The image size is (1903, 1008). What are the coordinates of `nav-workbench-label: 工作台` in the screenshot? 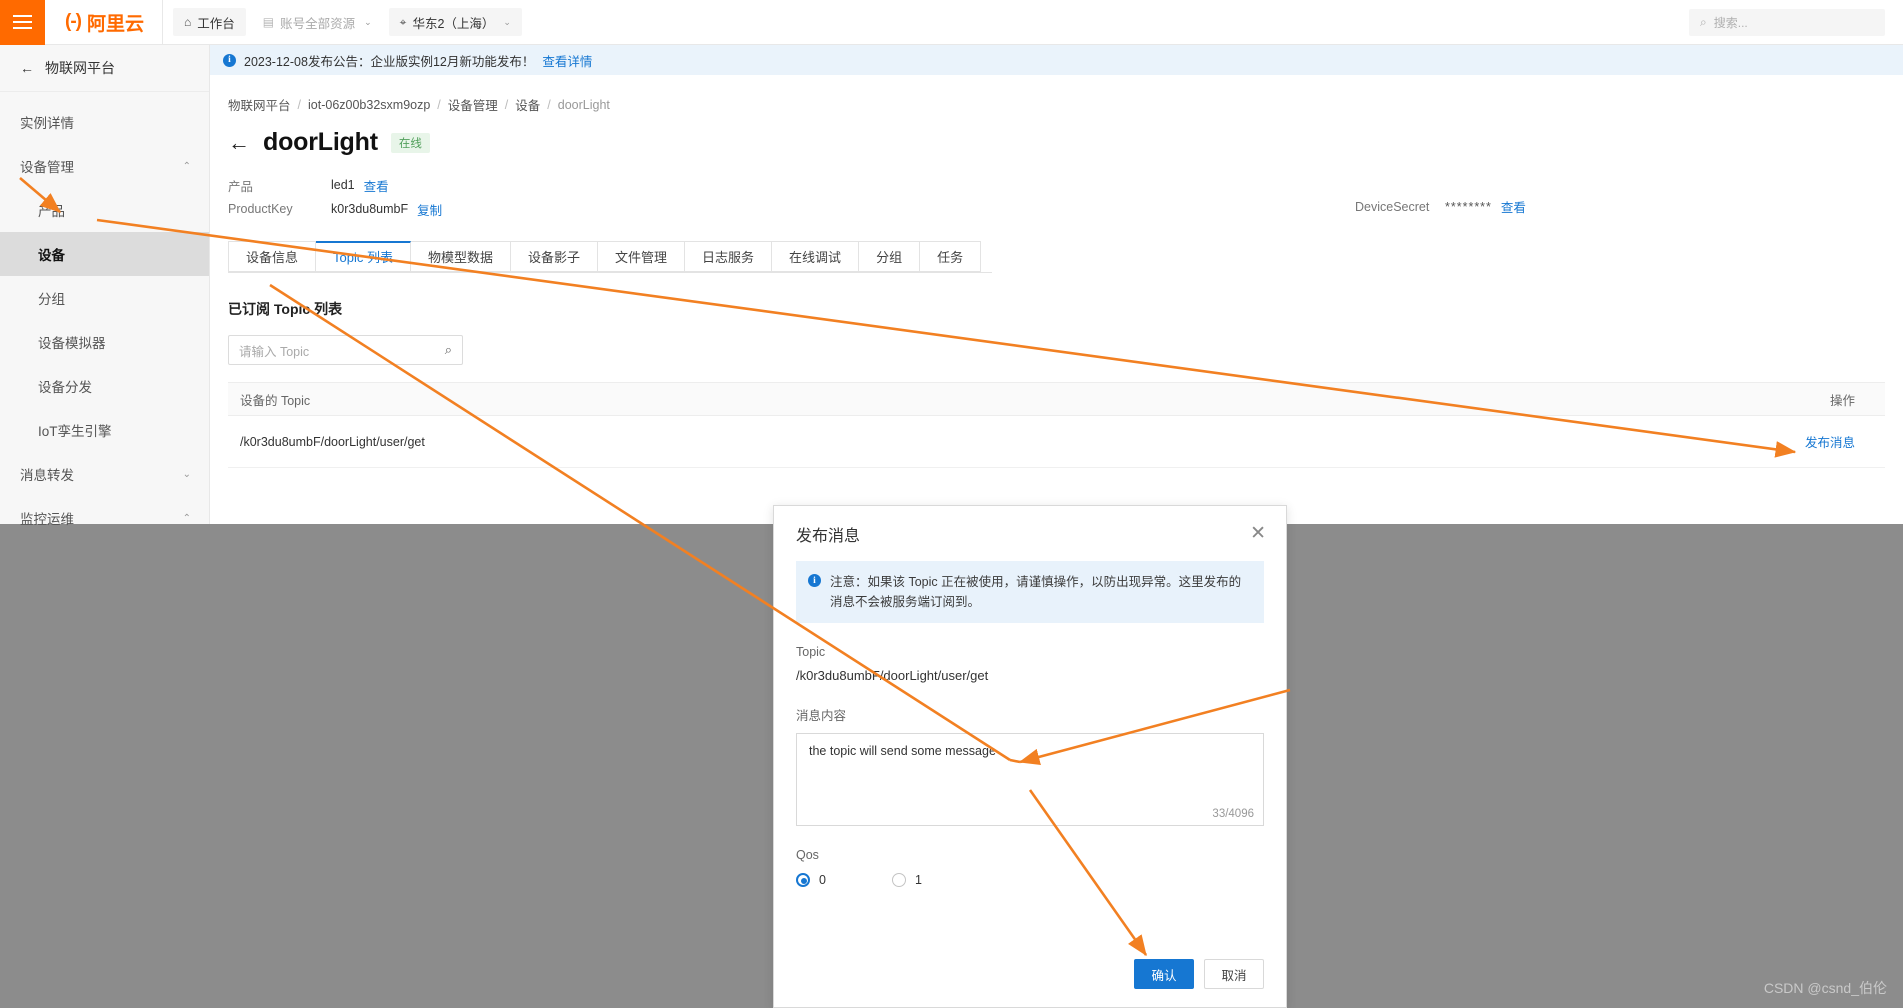 It's located at (216, 23).